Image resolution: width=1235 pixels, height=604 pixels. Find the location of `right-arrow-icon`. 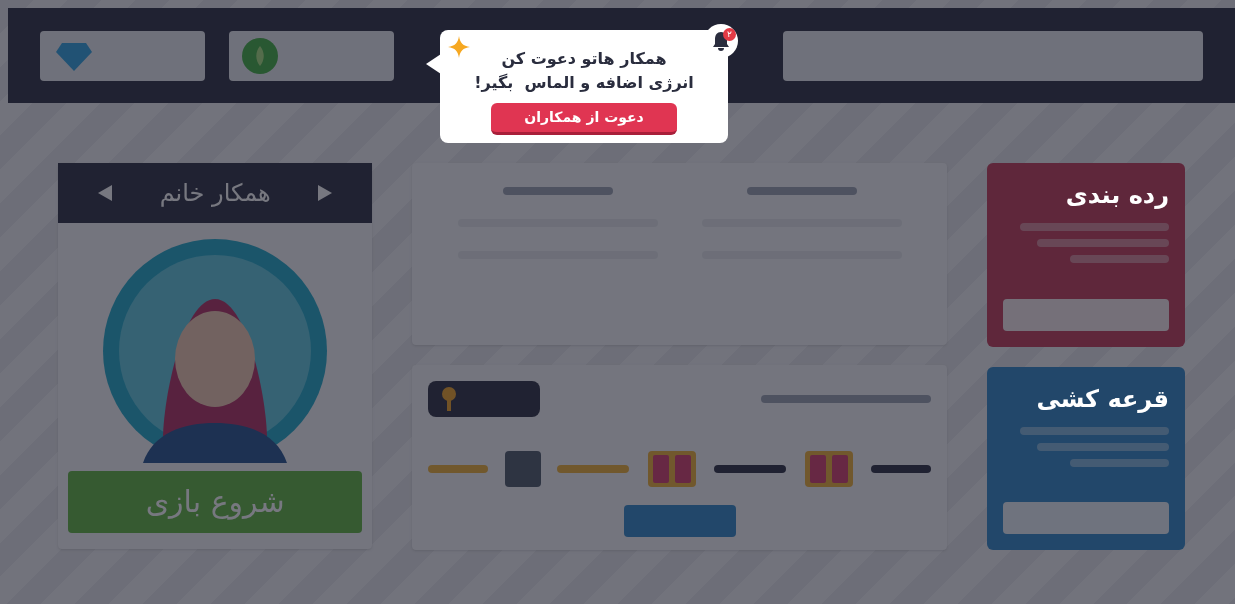

right-arrow-icon is located at coordinates (325, 193).